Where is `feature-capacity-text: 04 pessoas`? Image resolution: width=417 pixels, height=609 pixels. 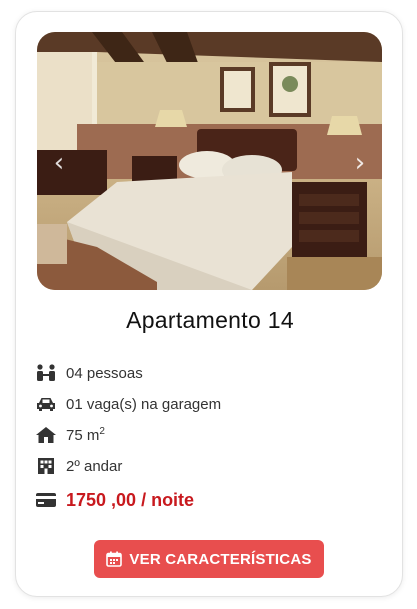 feature-capacity-text: 04 pessoas is located at coordinates (104, 373).